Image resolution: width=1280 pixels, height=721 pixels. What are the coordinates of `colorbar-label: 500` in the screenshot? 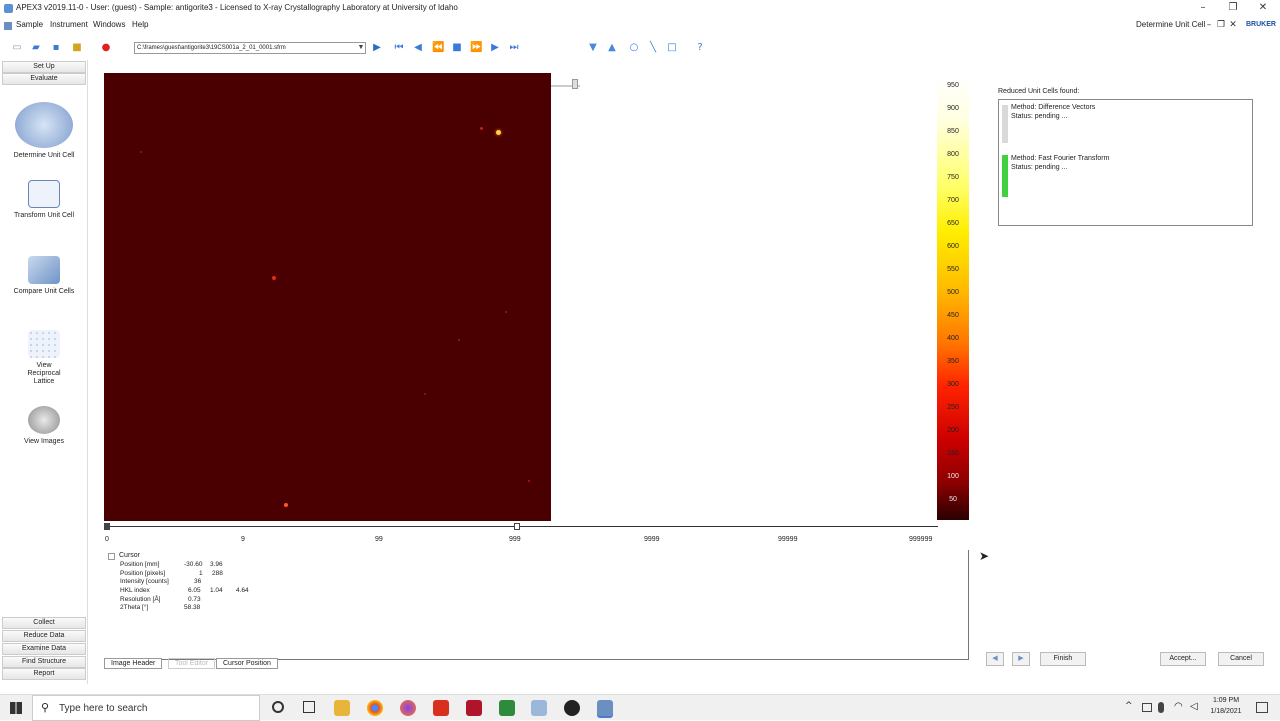 It's located at (953, 292).